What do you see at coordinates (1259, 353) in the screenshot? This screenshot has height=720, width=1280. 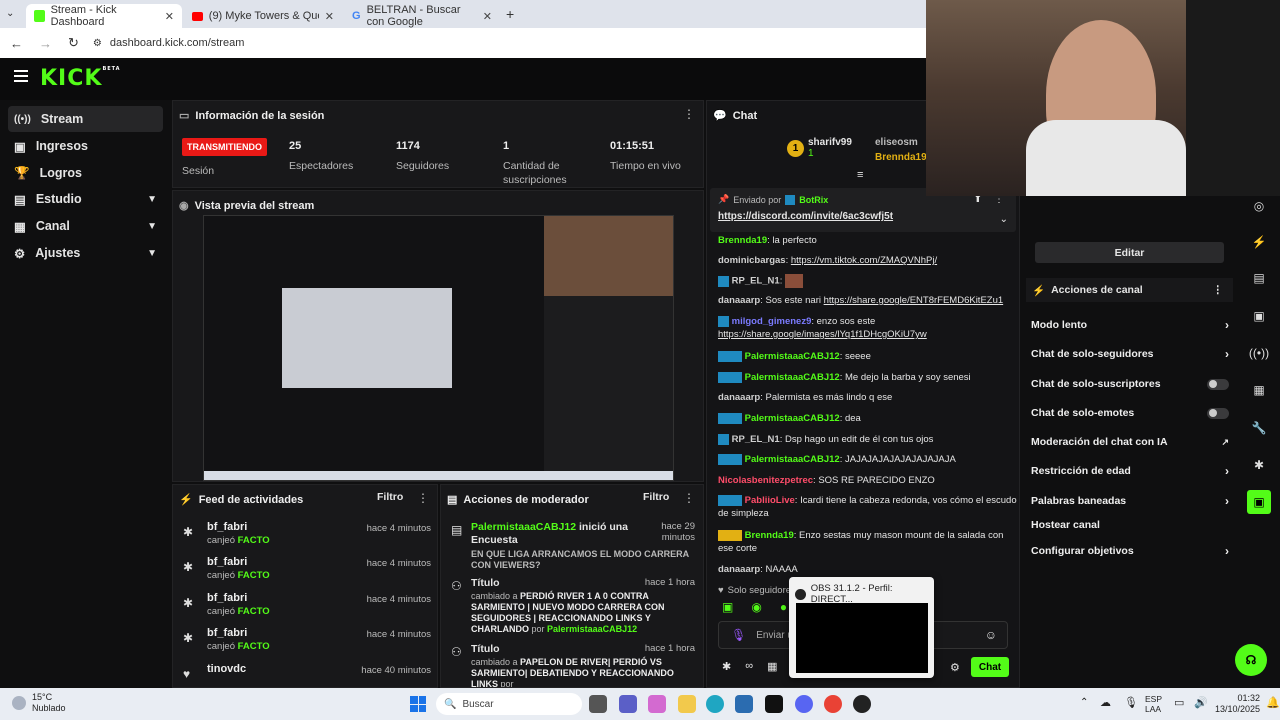 I see `broadcast-icon: ((•))` at bounding box center [1259, 353].